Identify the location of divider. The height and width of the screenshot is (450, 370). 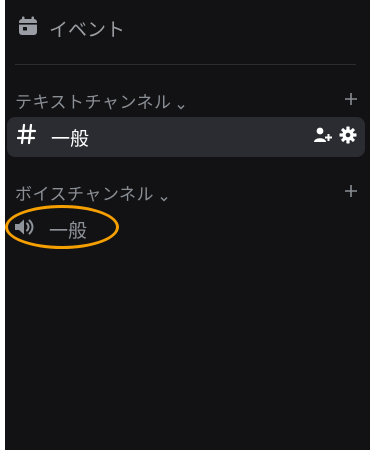
(185, 64).